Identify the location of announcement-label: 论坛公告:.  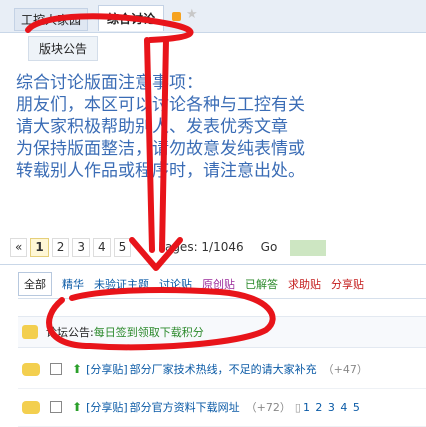
(70, 332).